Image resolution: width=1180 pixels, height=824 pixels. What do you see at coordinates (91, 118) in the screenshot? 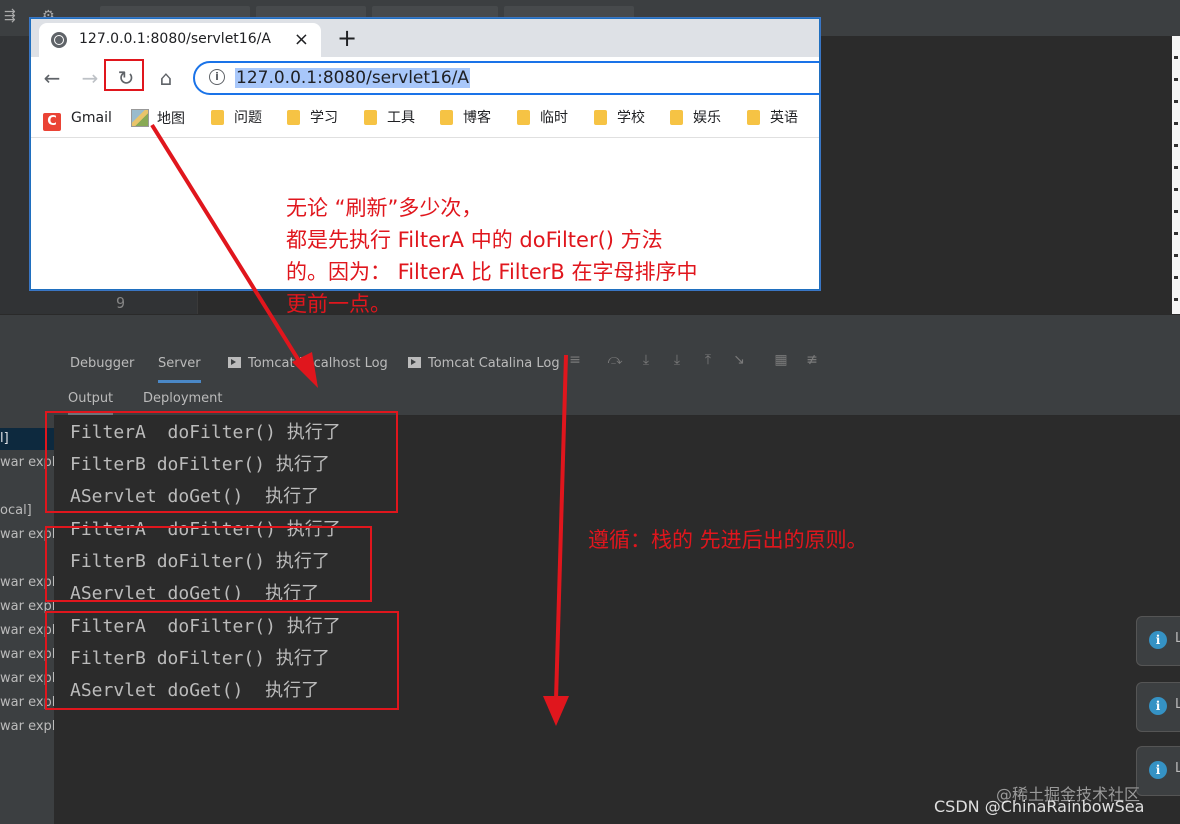
I see `bookmark-label: Gmail` at bounding box center [91, 118].